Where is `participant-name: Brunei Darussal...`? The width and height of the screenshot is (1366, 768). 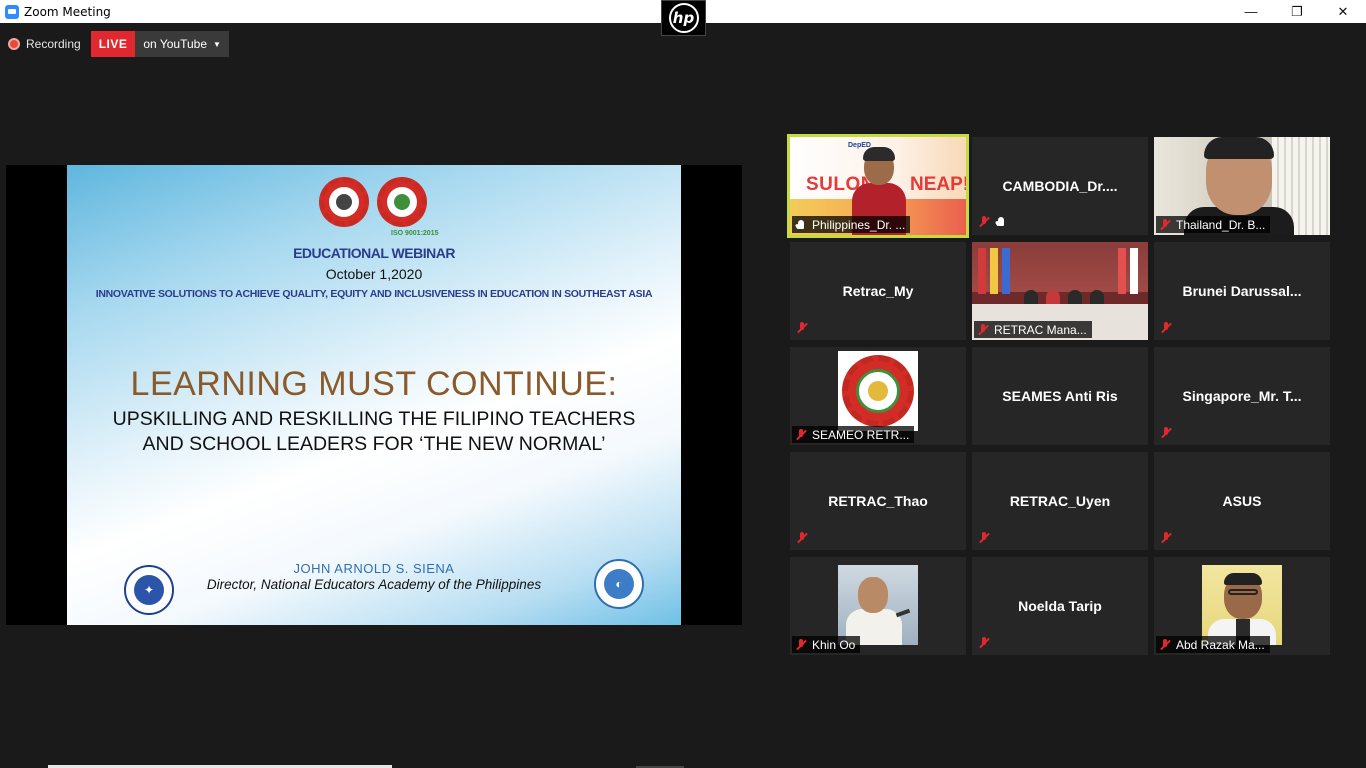 participant-name: Brunei Darussal... is located at coordinates (1242, 291).